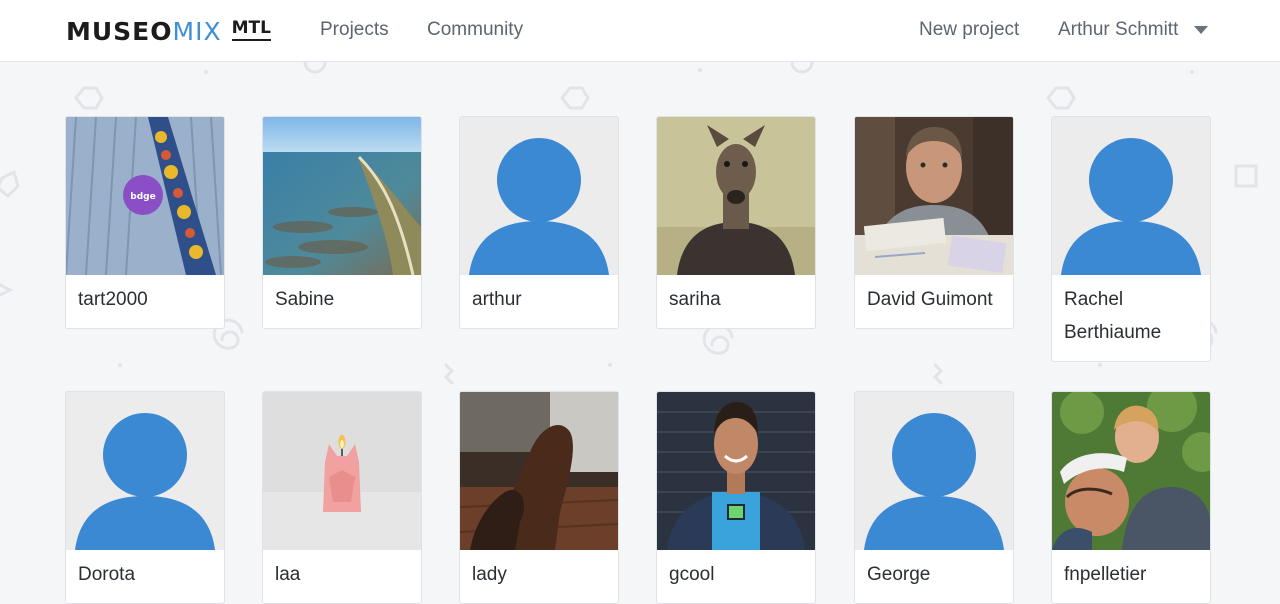  I want to click on smiling-man-brick-wall-photo, so click(736, 471).